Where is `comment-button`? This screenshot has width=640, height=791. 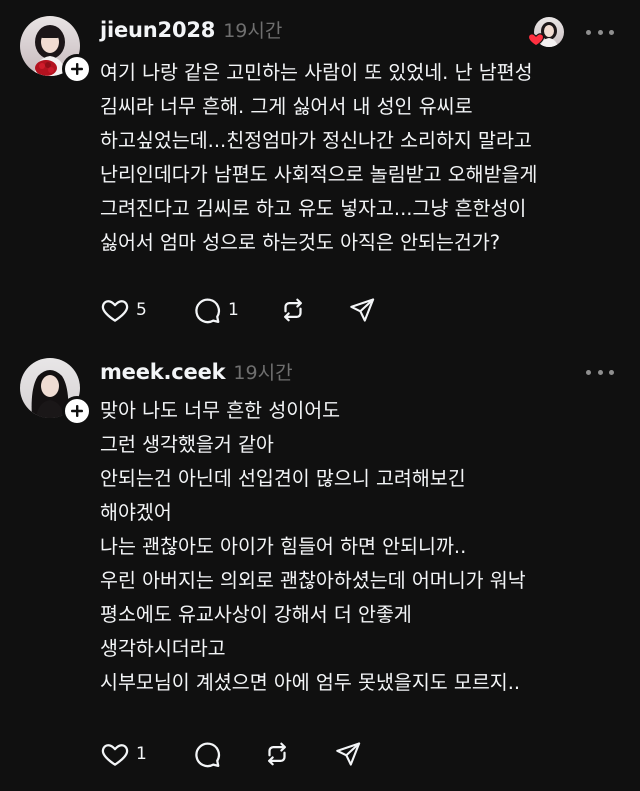 comment-button is located at coordinates (227, 754).